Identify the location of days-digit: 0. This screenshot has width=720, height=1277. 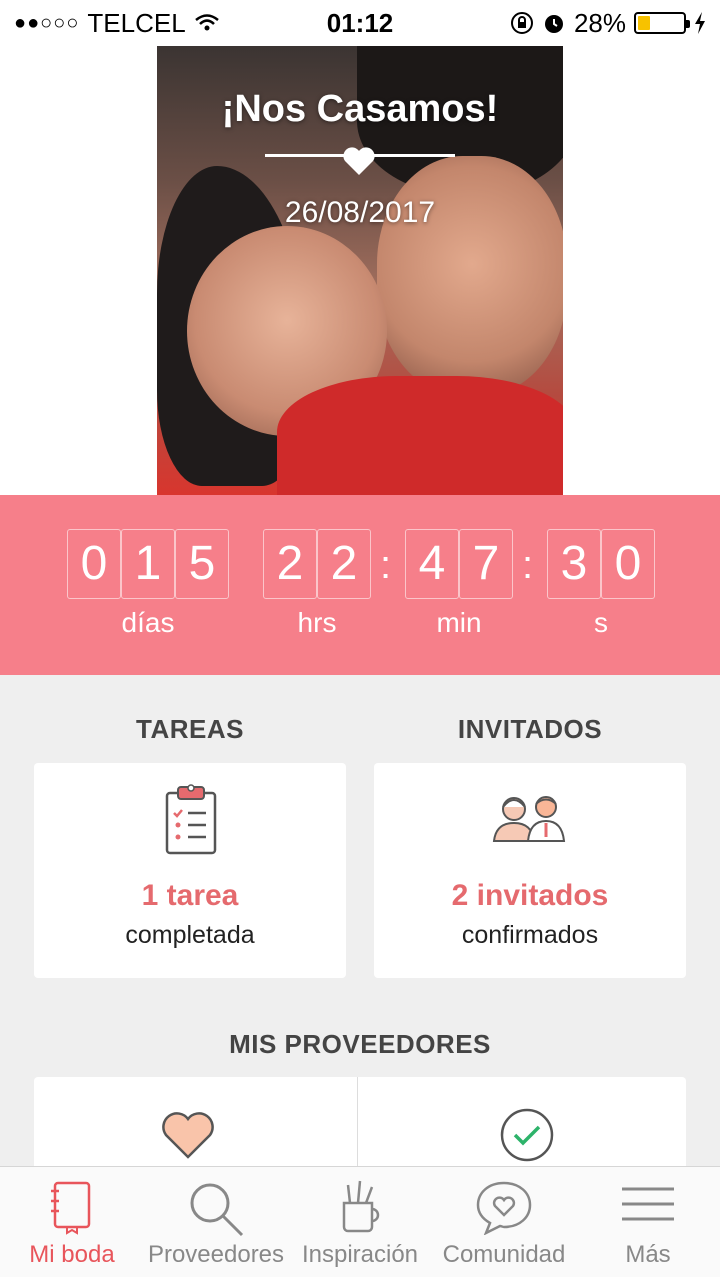
(94, 564).